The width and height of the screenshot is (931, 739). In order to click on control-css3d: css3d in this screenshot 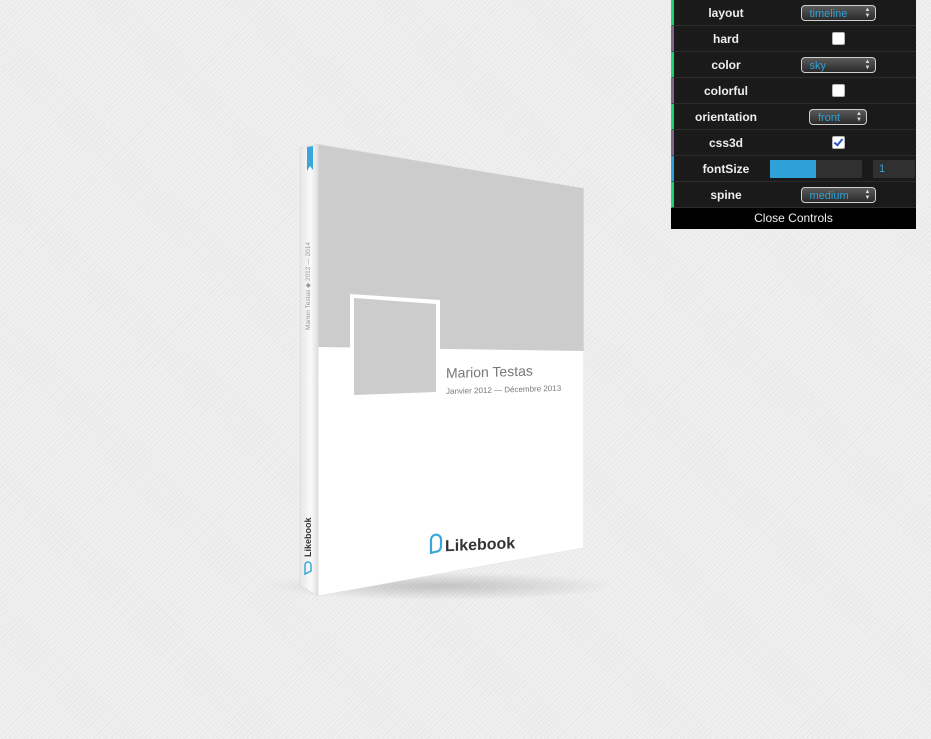, I will do `click(793, 143)`.